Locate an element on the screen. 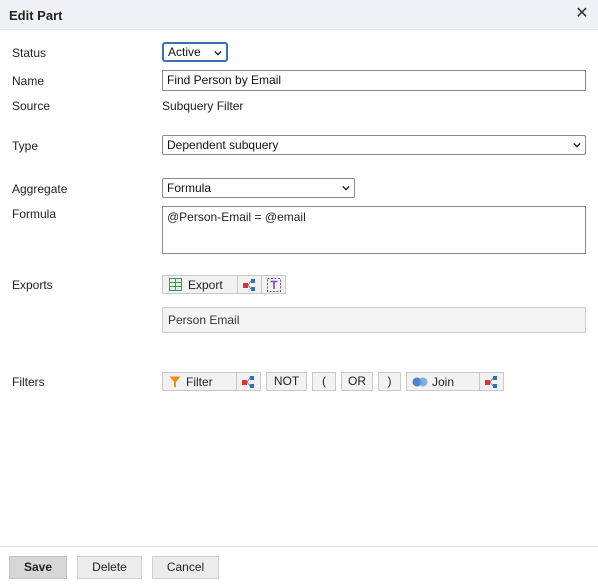 This screenshot has height=588, width=598. type-select: Dependent subquery is located at coordinates (374, 145).